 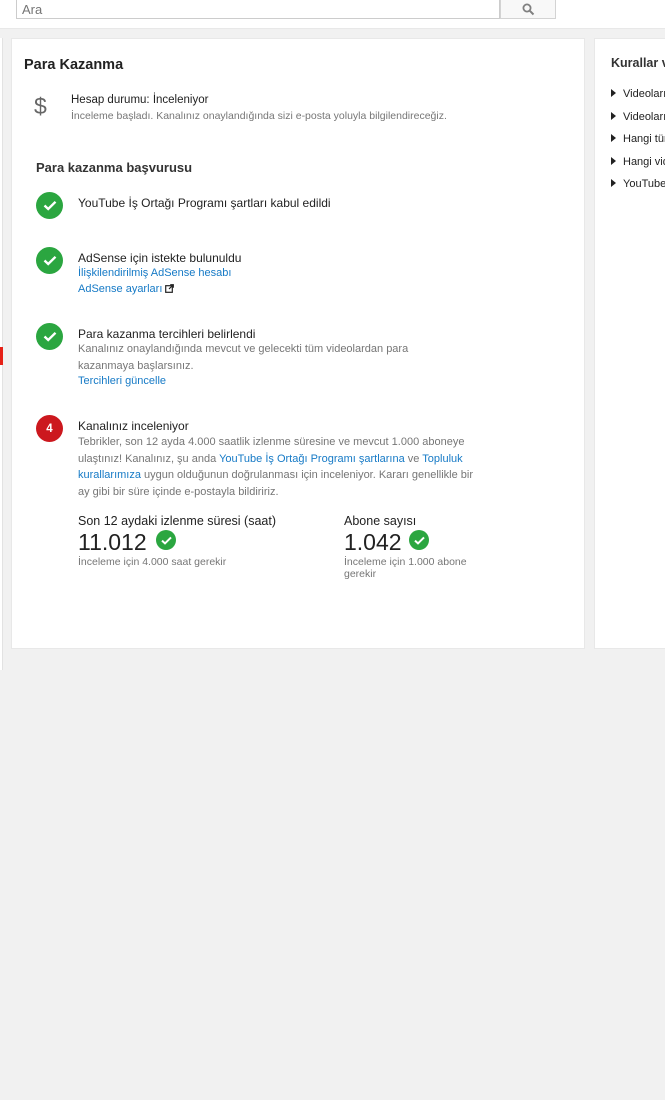 I want to click on left-active-indicator, so click(x=1, y=356).